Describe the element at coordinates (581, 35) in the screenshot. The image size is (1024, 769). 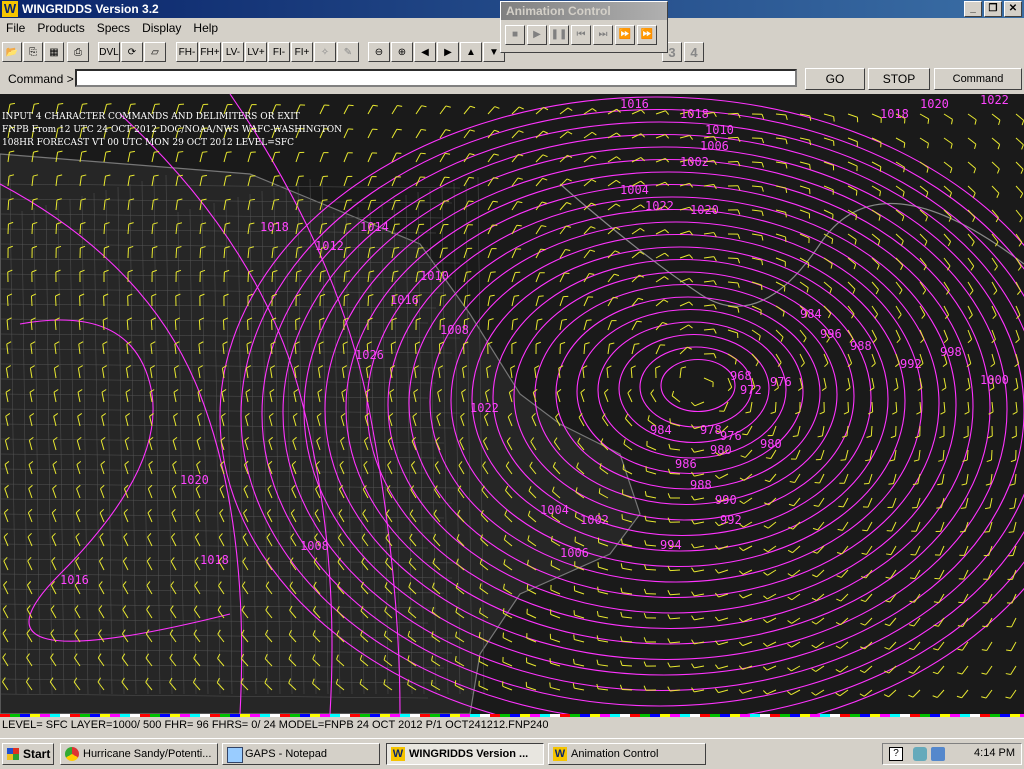
I see `first-frame-icon: ⏮` at that location.